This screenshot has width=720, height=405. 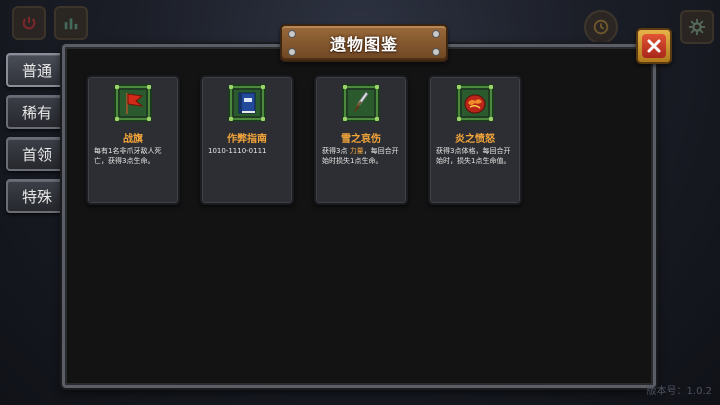 I want to click on stats-icon, so click(x=71, y=24).